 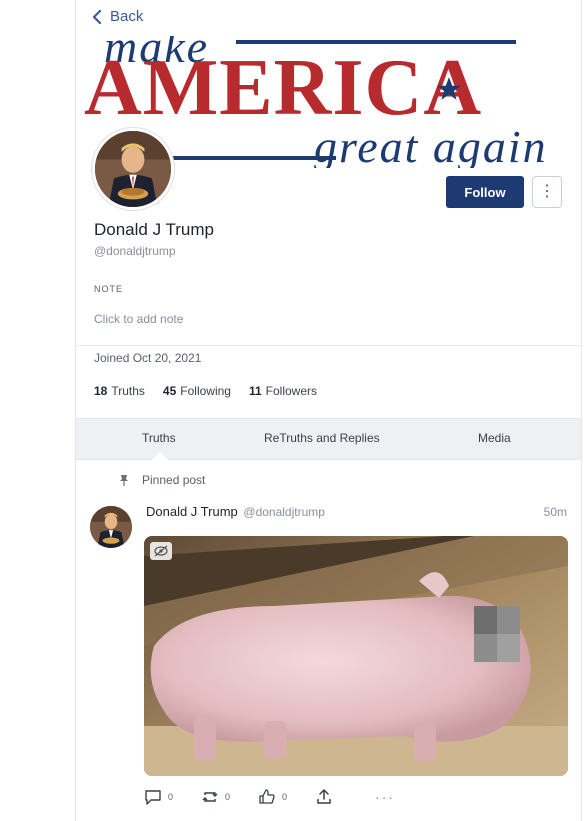 What do you see at coordinates (38, 410) in the screenshot?
I see `left-gutter` at bounding box center [38, 410].